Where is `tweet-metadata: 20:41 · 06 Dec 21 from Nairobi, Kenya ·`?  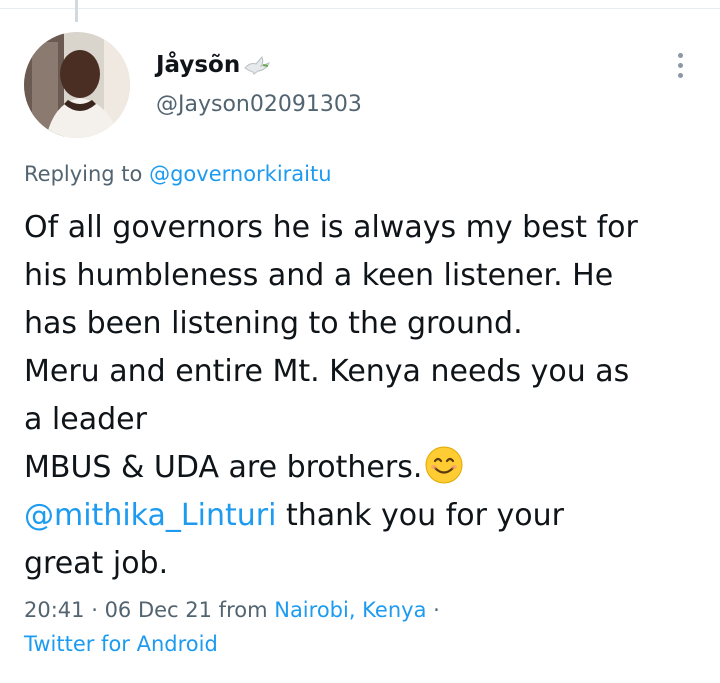 tweet-metadata: 20:41 · 06 Dec 21 from Nairobi, Kenya · is located at coordinates (232, 610).